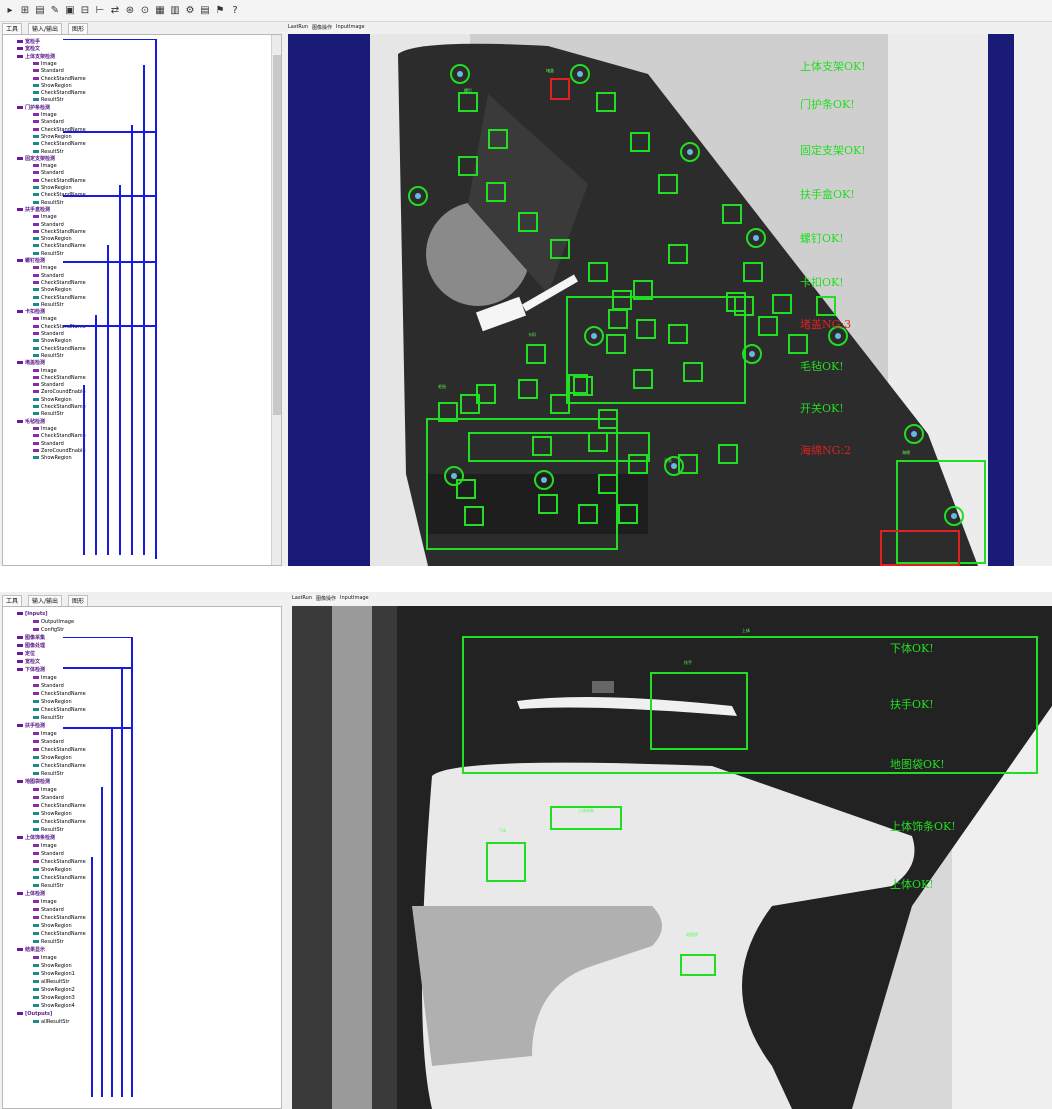 The height and width of the screenshot is (1109, 1052). I want to click on tree-module: 结果显示, so click(31, 950).